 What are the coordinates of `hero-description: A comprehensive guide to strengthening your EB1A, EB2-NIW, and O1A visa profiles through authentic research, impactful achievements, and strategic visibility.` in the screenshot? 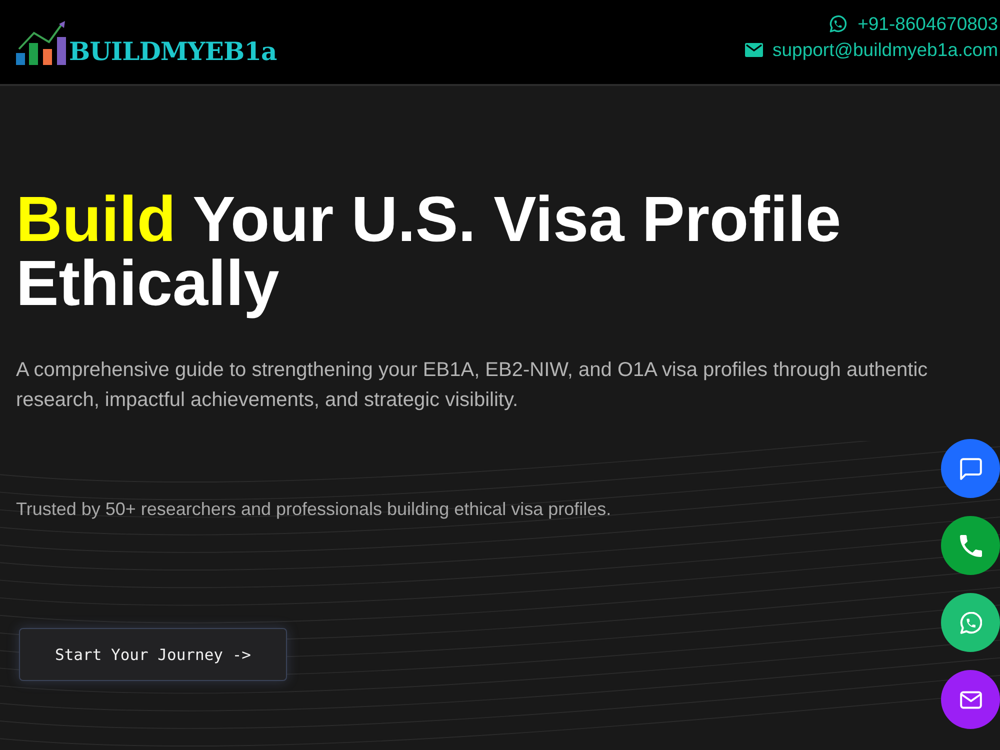 It's located at (472, 385).